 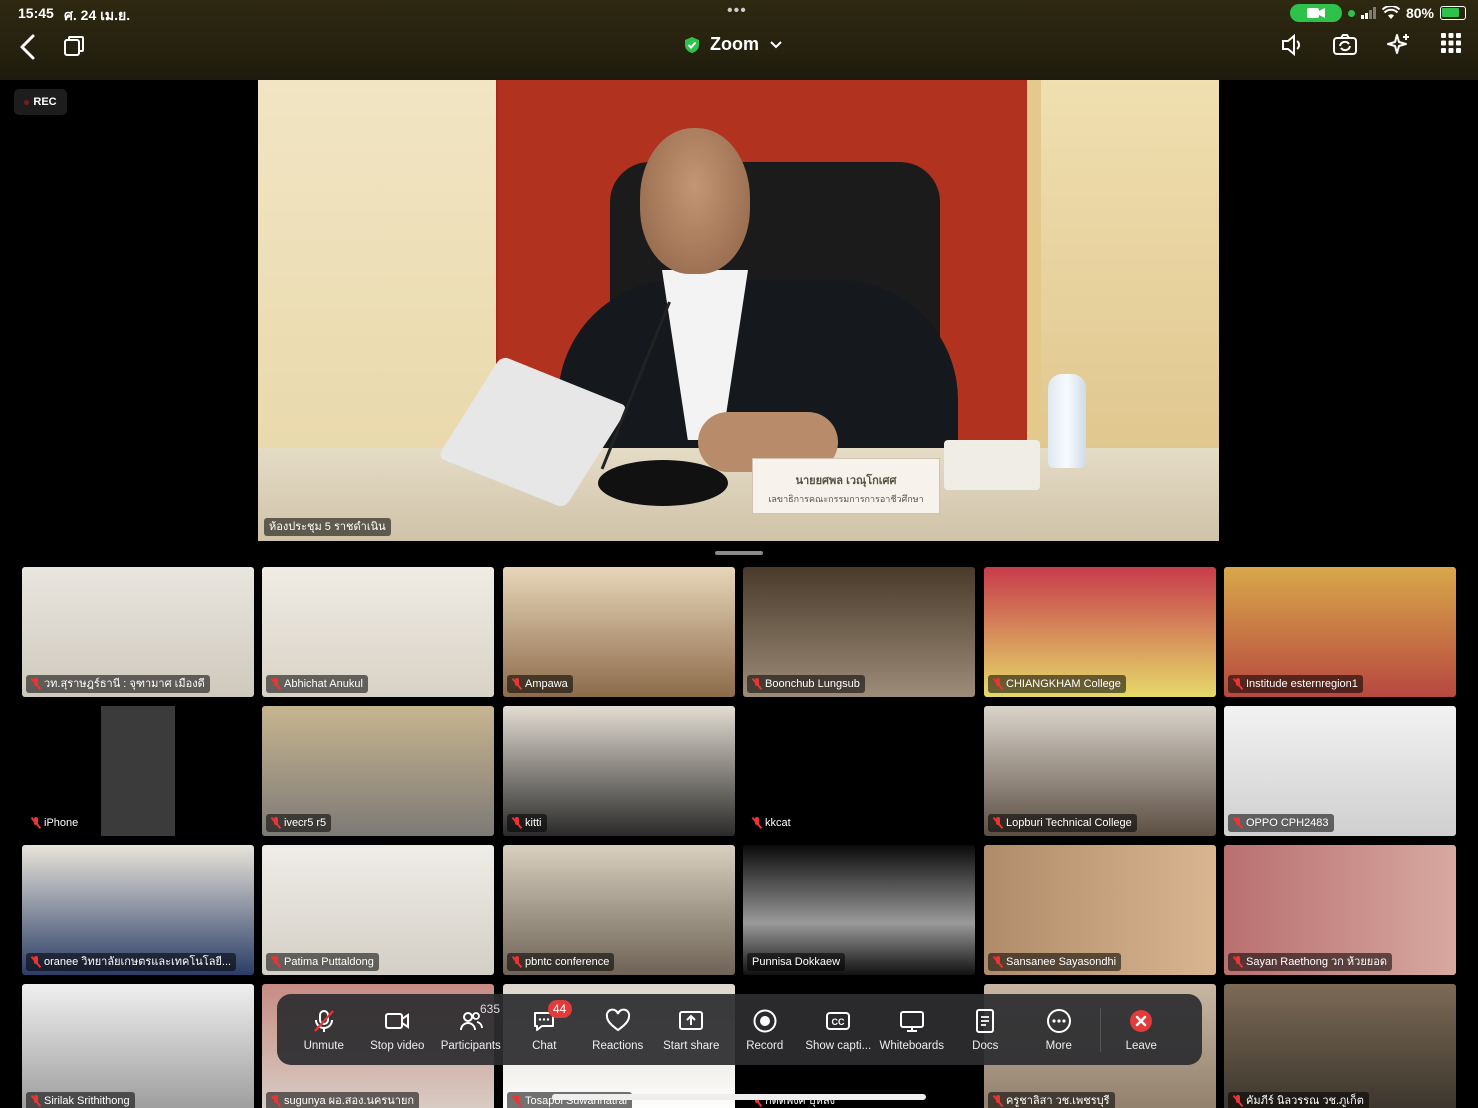 I want to click on participant-tile: คัมภีร์ นิลวรรณ วช.ภูเก็ต, so click(x=1340, y=1046).